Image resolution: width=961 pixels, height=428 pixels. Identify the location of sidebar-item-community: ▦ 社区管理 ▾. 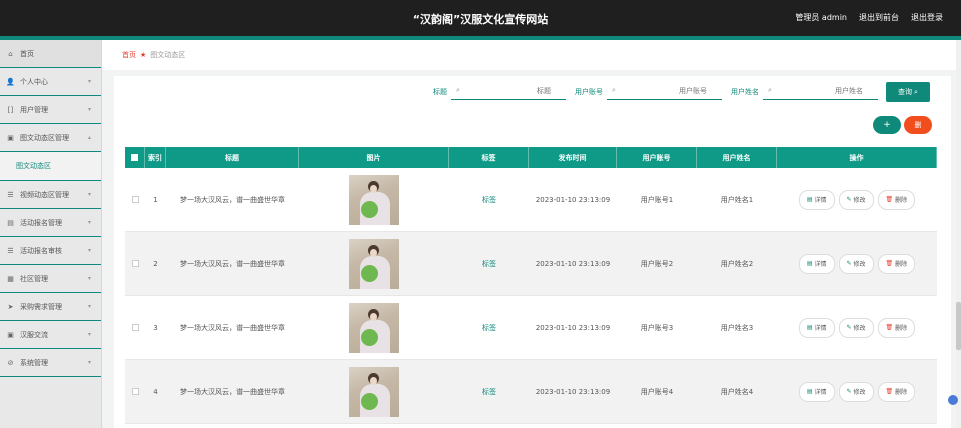
(50, 279).